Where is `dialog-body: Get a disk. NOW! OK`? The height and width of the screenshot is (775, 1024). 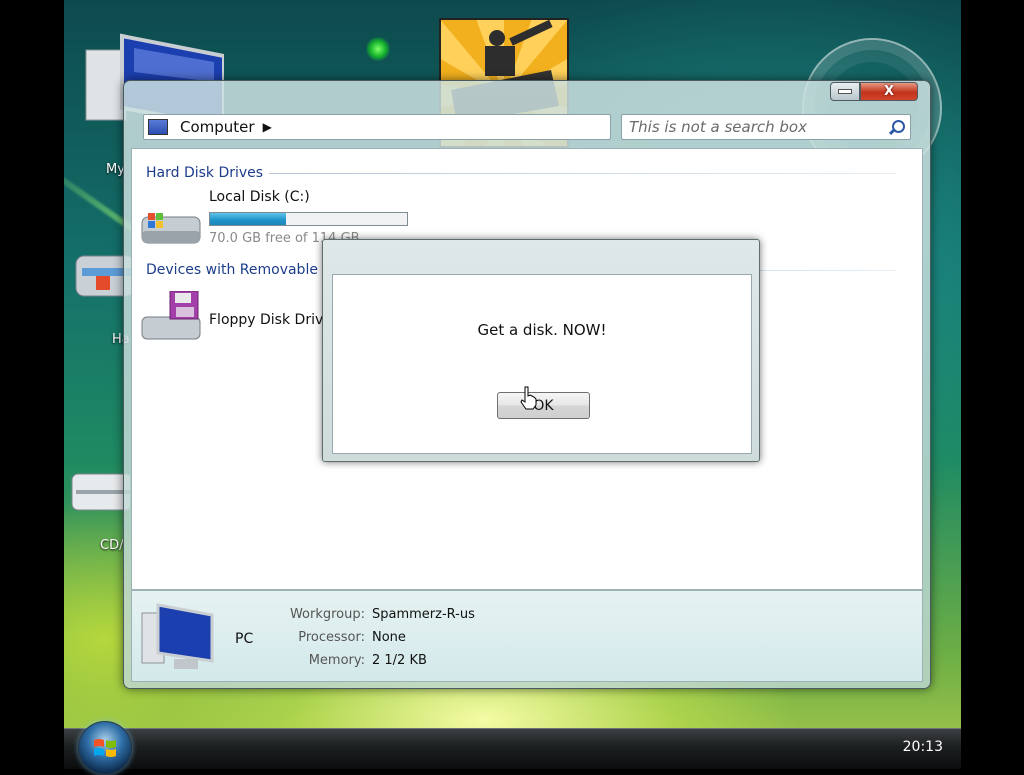
dialog-body: Get a disk. NOW! OK is located at coordinates (542, 364).